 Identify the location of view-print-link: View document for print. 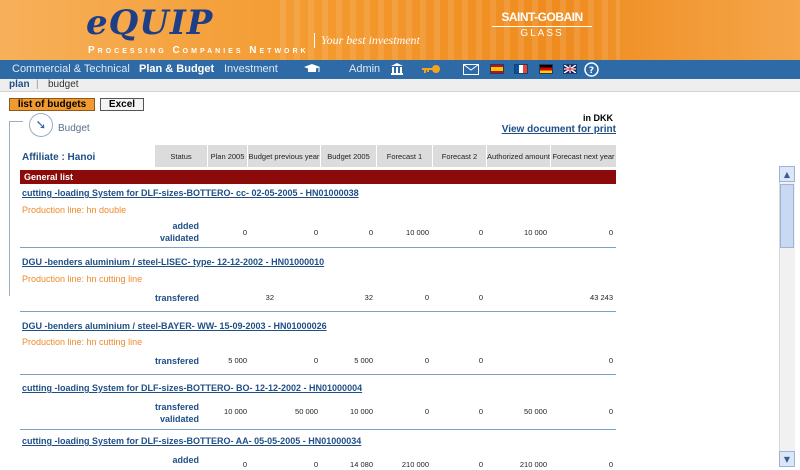
(559, 129).